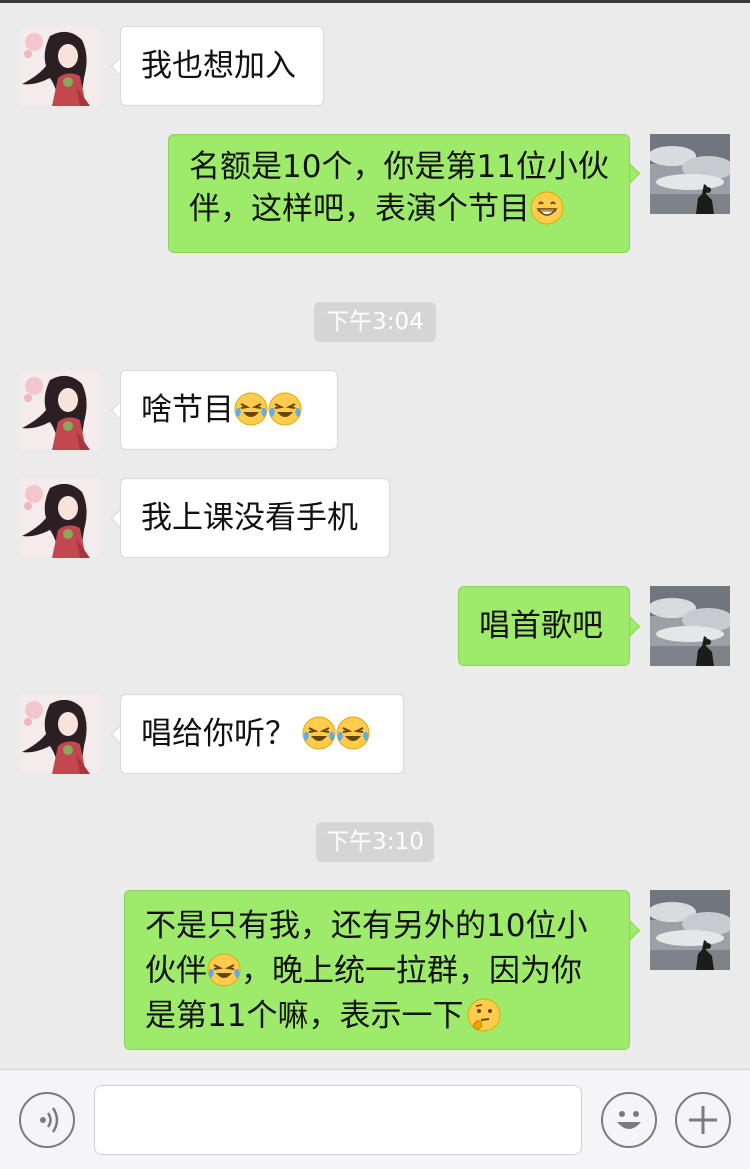 The width and height of the screenshot is (750, 1169). I want to click on input-bar, so click(375, 1119).